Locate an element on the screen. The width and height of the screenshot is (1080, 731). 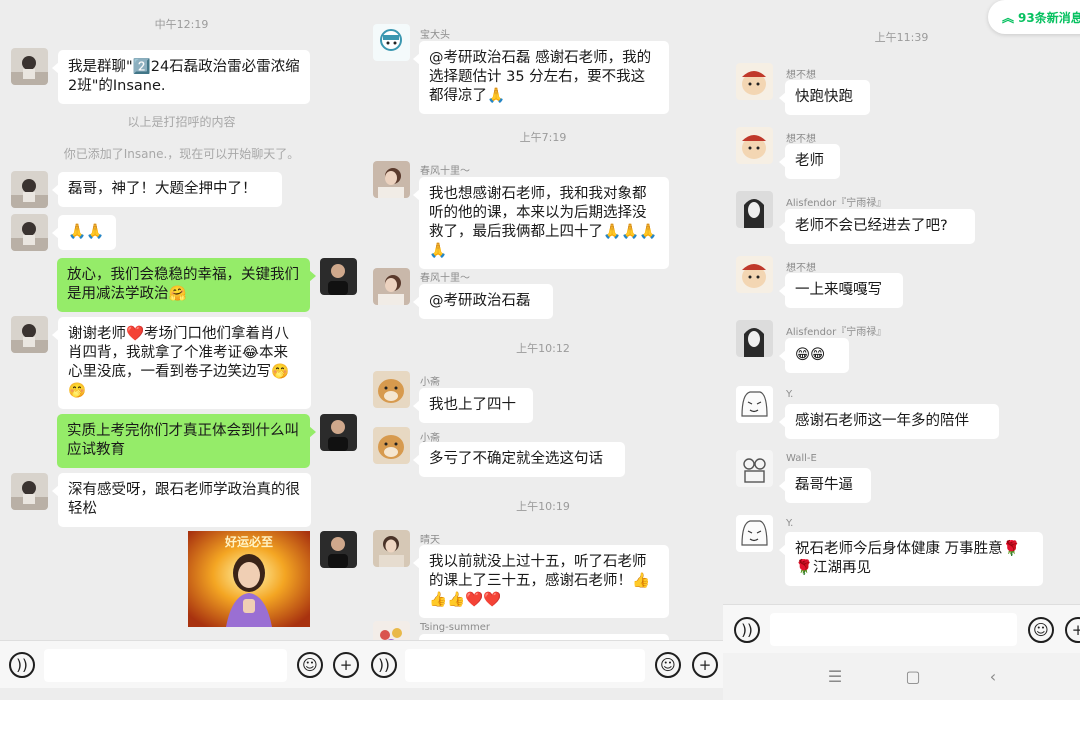
message-bubble: 我是群聊"2️⃣24石磊政治雷必雷浓缩2班"的Insane. is located at coordinates (181, 77).